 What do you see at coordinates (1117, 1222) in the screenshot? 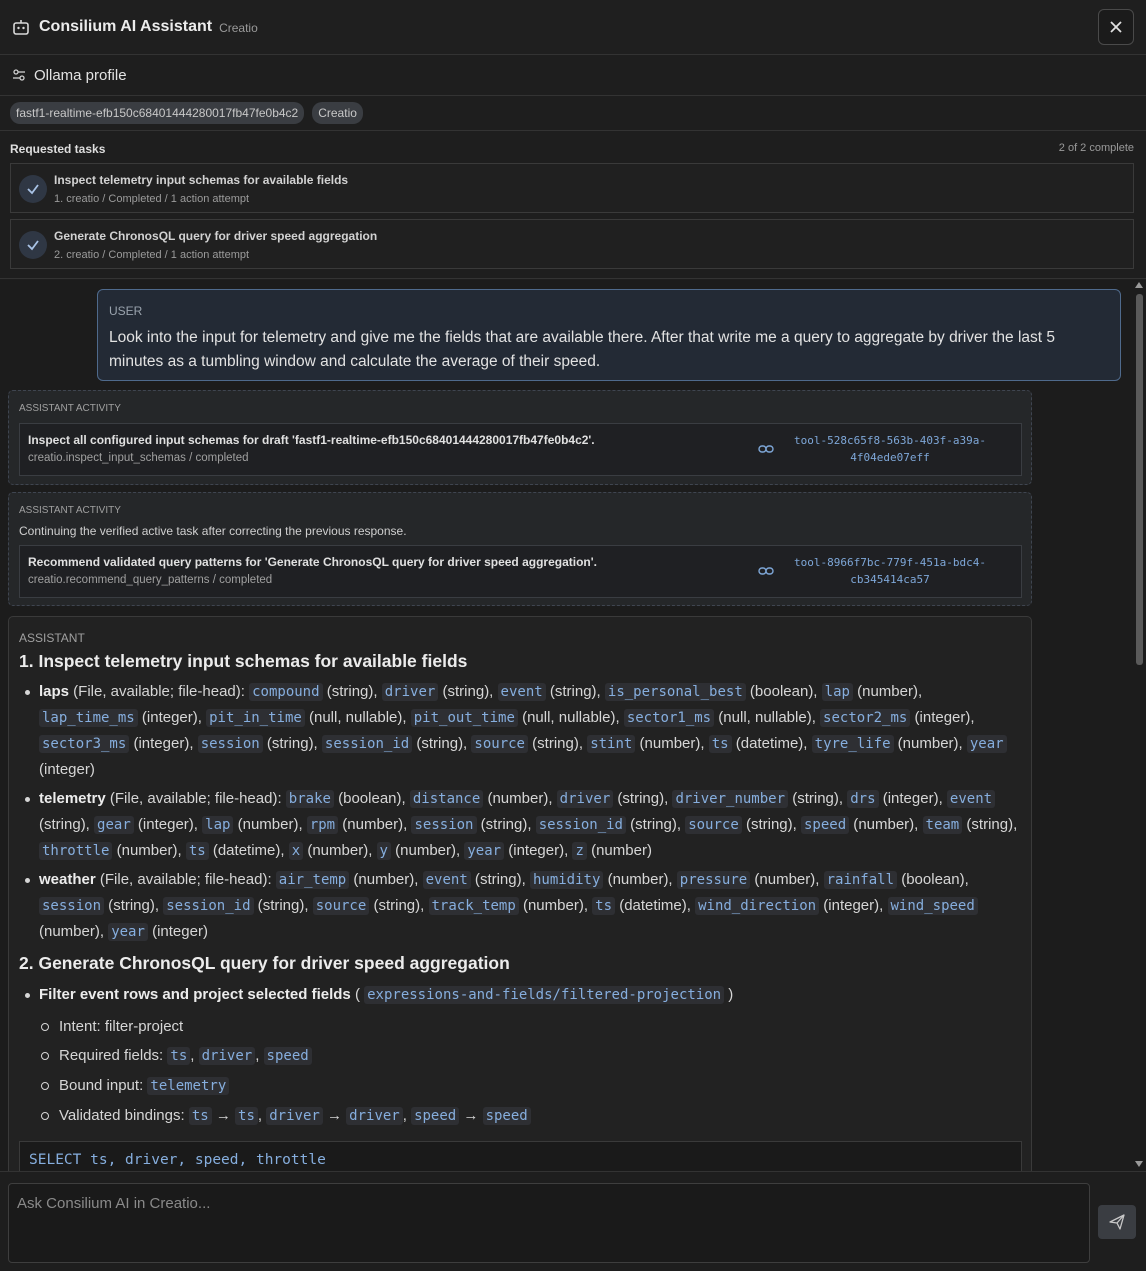
I see `send-button` at bounding box center [1117, 1222].